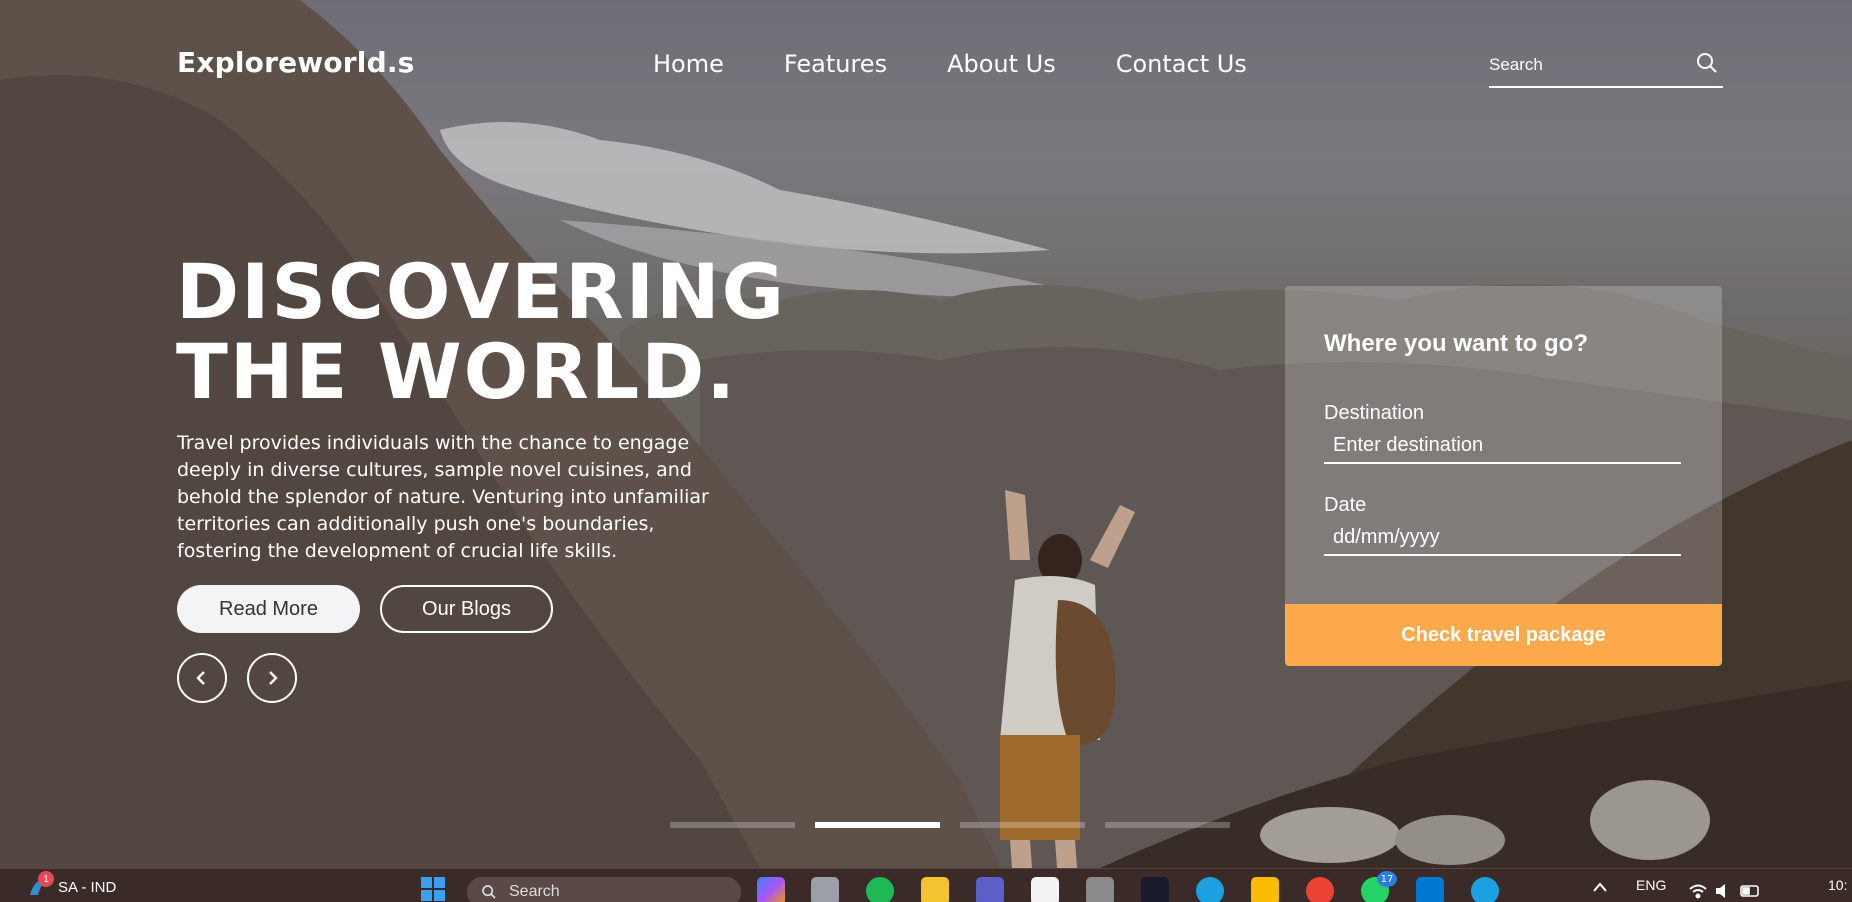 This screenshot has height=902, width=1852. Describe the element at coordinates (1100, 889) in the screenshot. I see `camera-icon` at that location.